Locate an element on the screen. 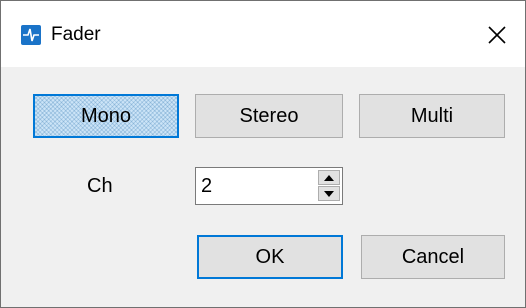 The width and height of the screenshot is (526, 308). channel-stepper: 2 is located at coordinates (269, 186).